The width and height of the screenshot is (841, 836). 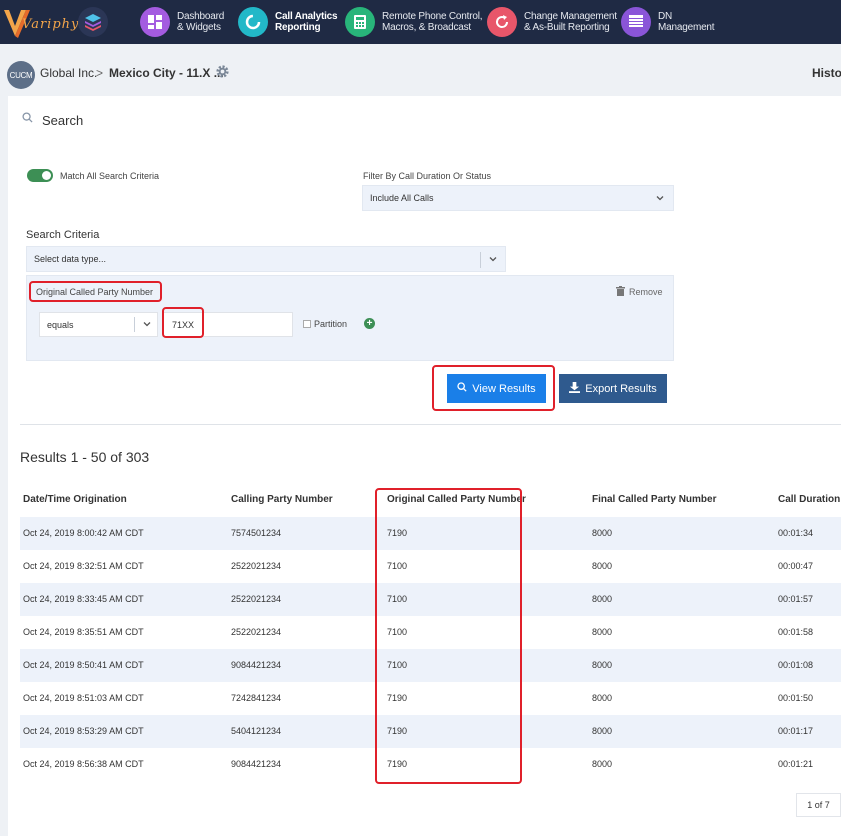 I want to click on match-all-toggle, so click(x=40, y=175).